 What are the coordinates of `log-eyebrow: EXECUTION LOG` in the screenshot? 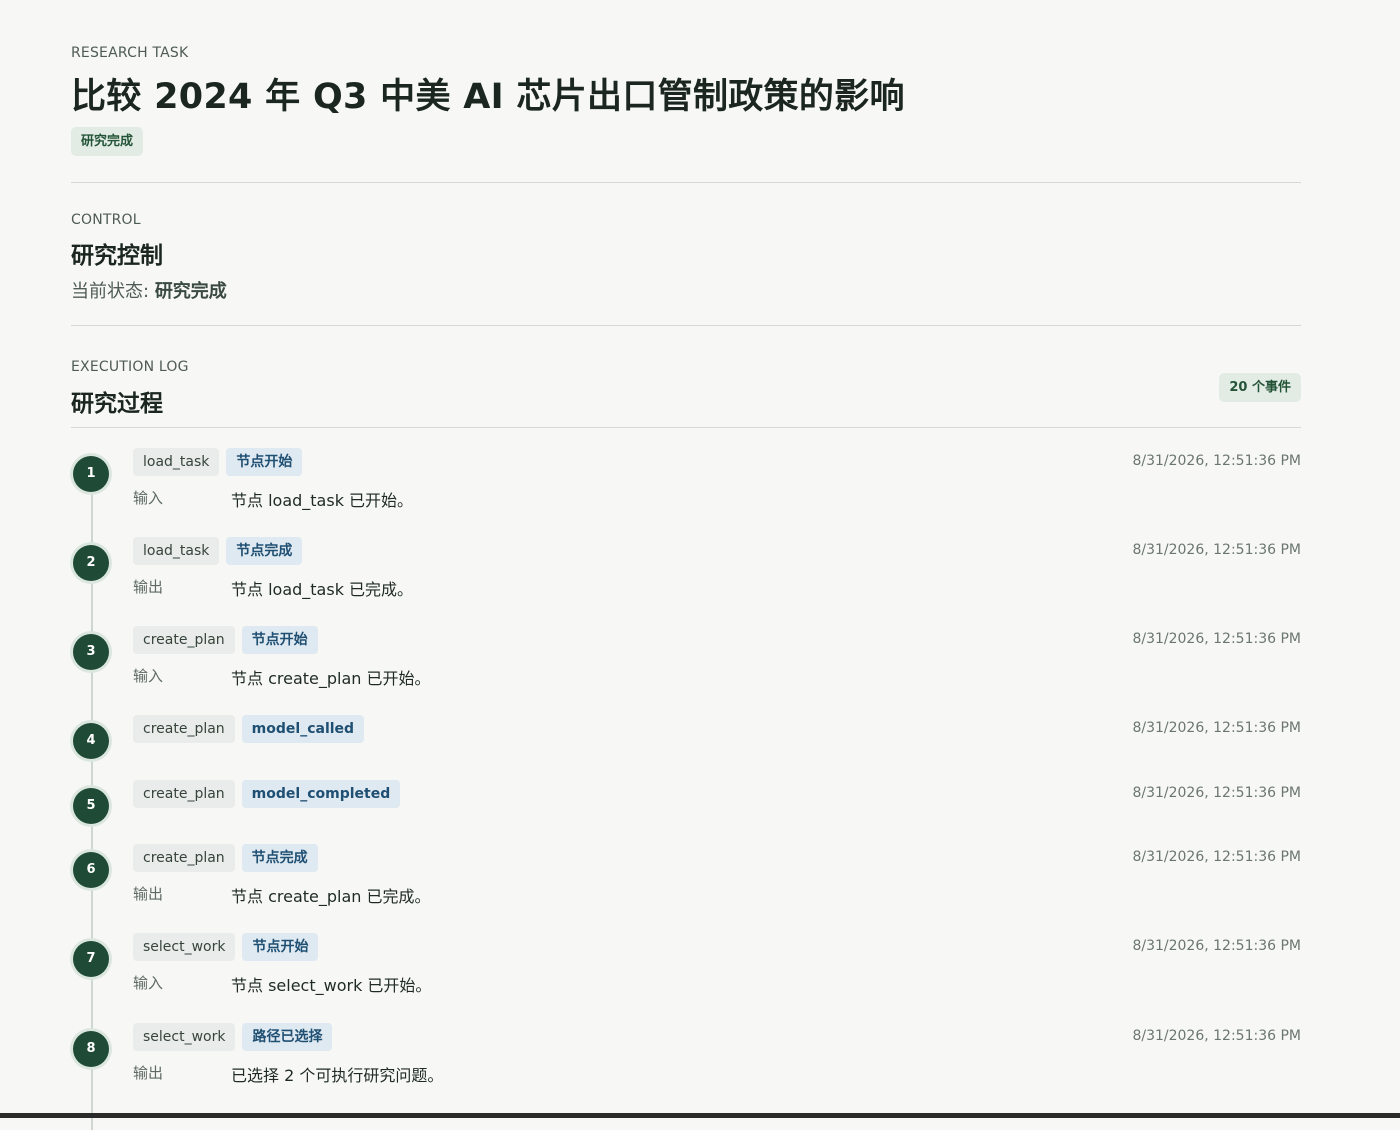 It's located at (130, 367).